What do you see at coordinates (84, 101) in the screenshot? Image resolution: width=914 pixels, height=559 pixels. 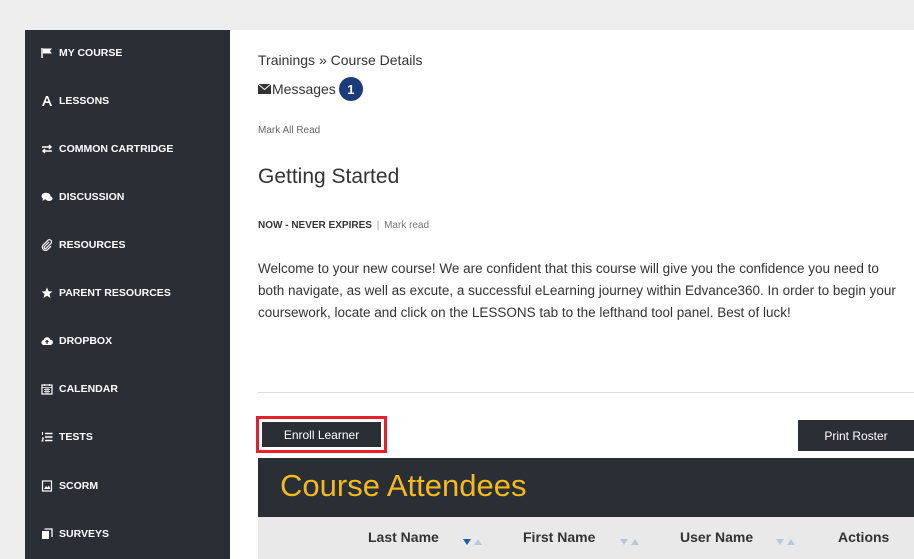 I see `sidebar-item-label: LESSONS` at bounding box center [84, 101].